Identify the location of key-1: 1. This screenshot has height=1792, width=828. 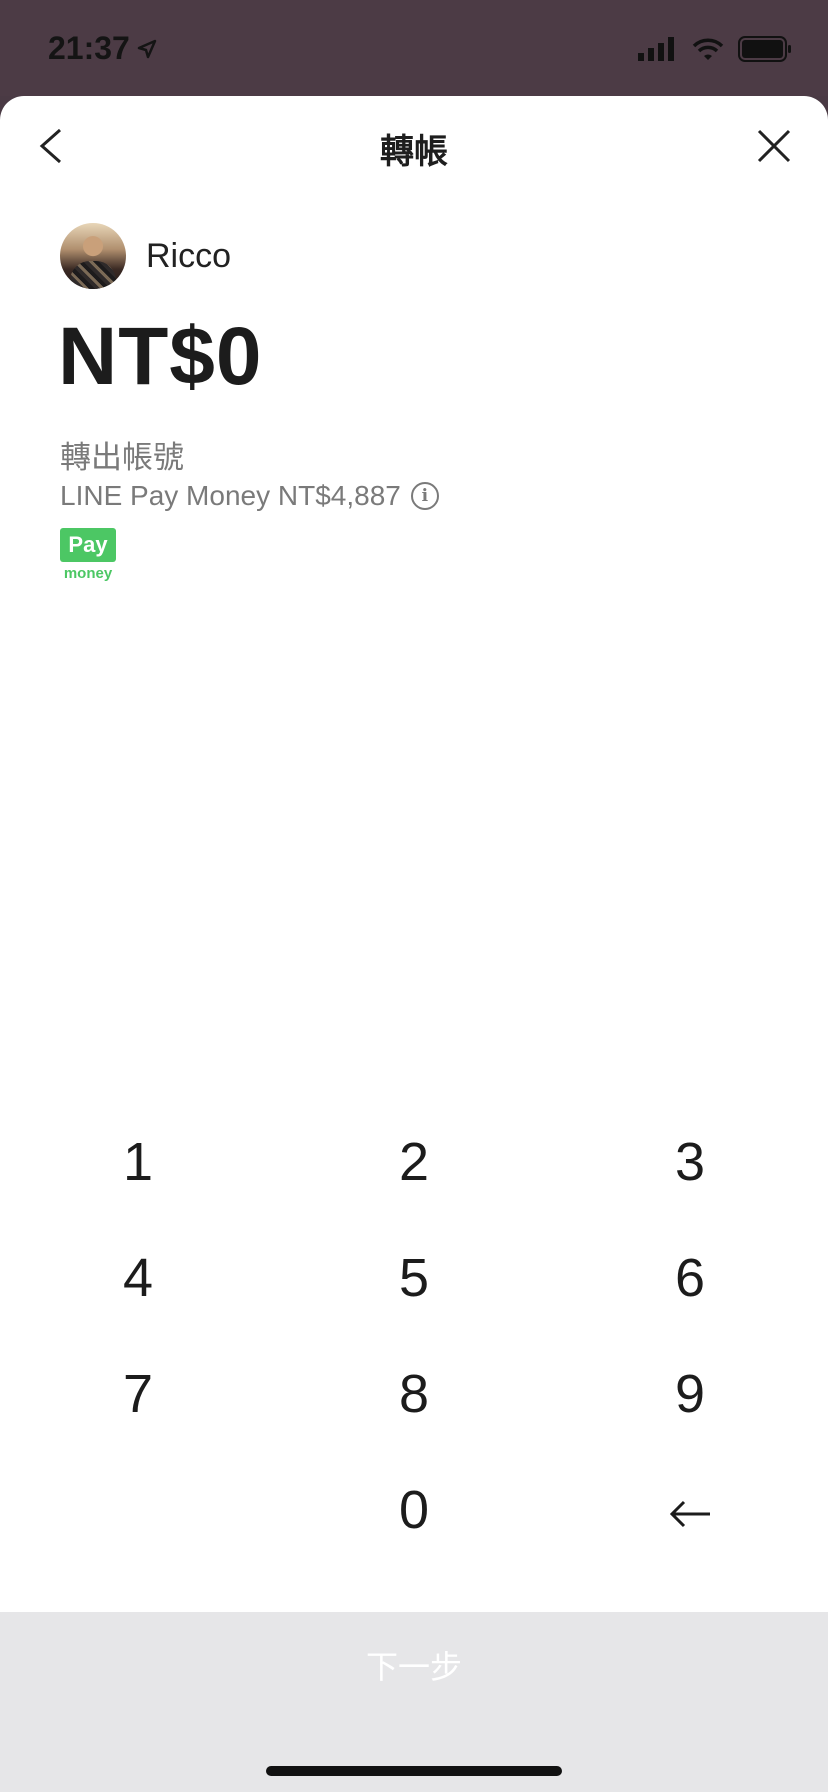
(138, 1162).